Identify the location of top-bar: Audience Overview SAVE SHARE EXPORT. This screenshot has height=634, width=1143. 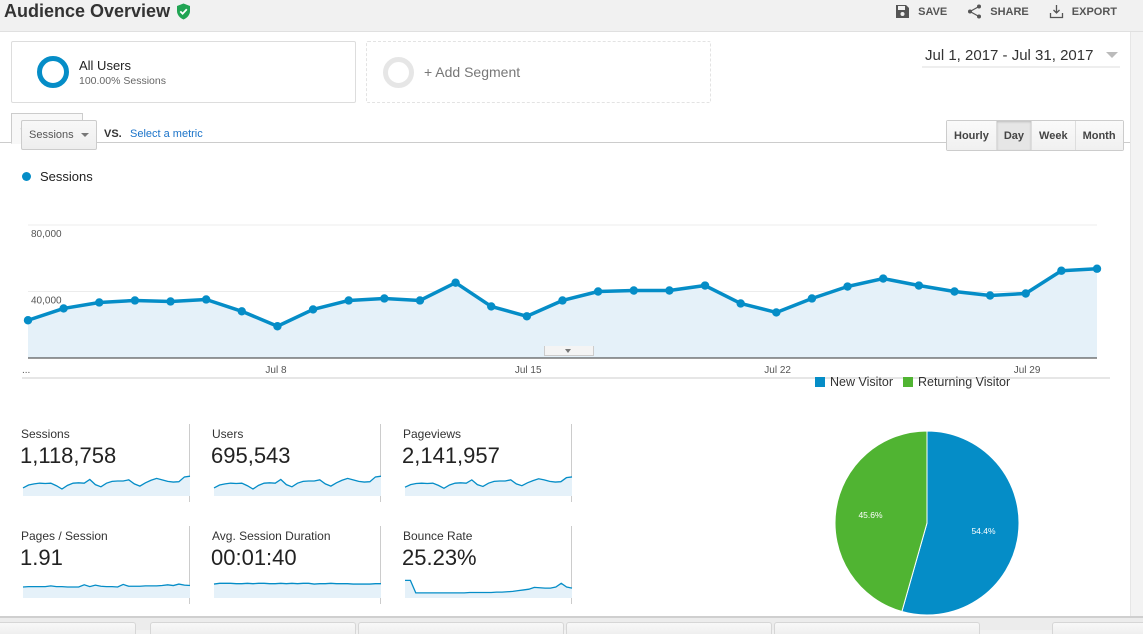
(571, 16).